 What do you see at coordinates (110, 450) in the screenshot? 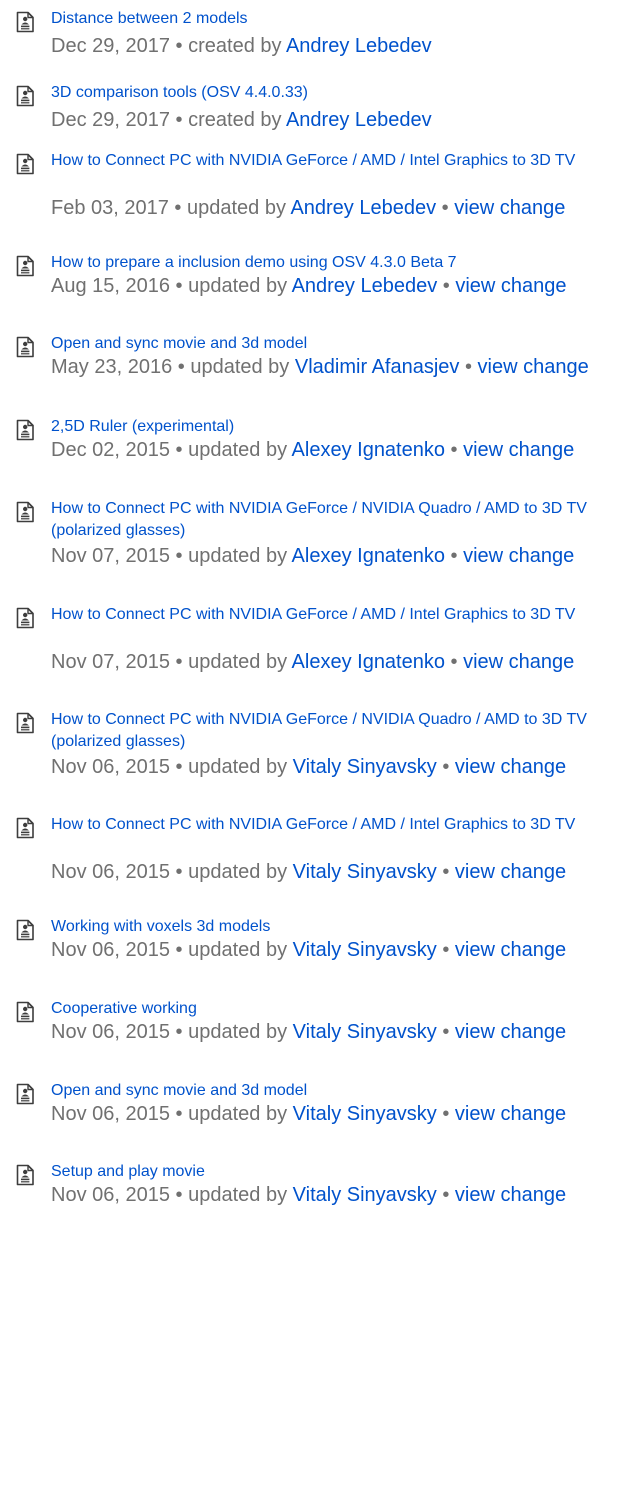
I see `entry-date: Dec 02, 2015` at bounding box center [110, 450].